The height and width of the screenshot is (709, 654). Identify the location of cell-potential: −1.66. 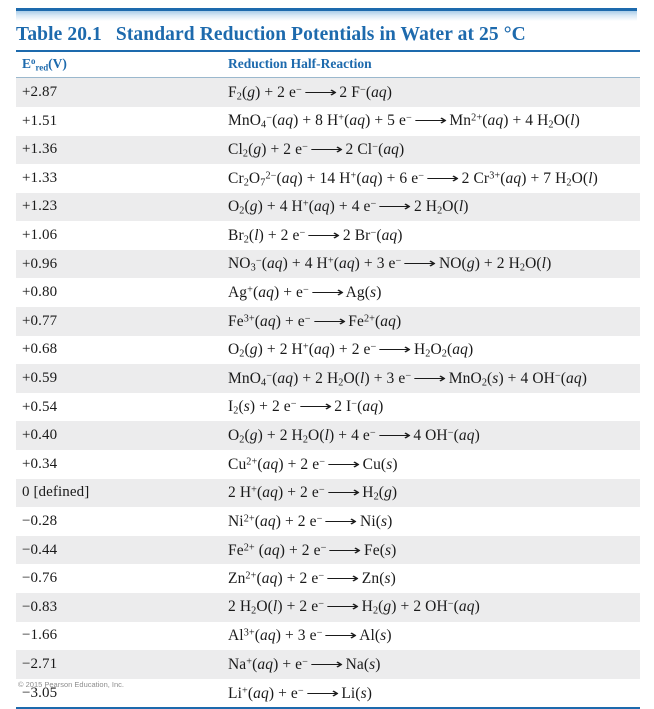
(119, 636).